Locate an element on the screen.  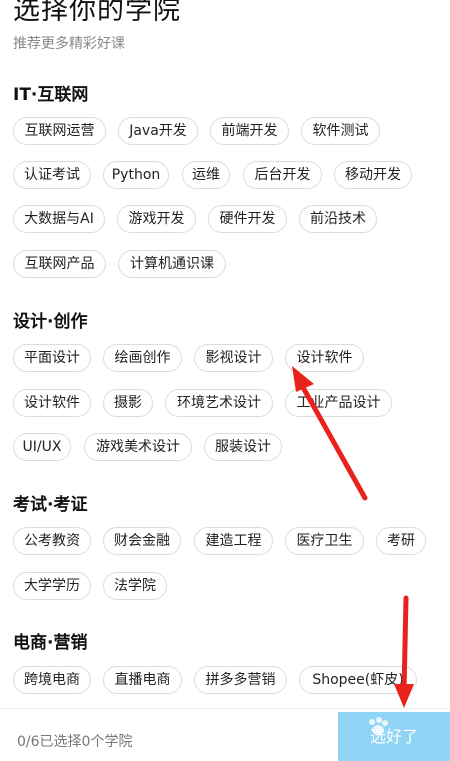
chip-backend: 后台开发 is located at coordinates (282, 175).